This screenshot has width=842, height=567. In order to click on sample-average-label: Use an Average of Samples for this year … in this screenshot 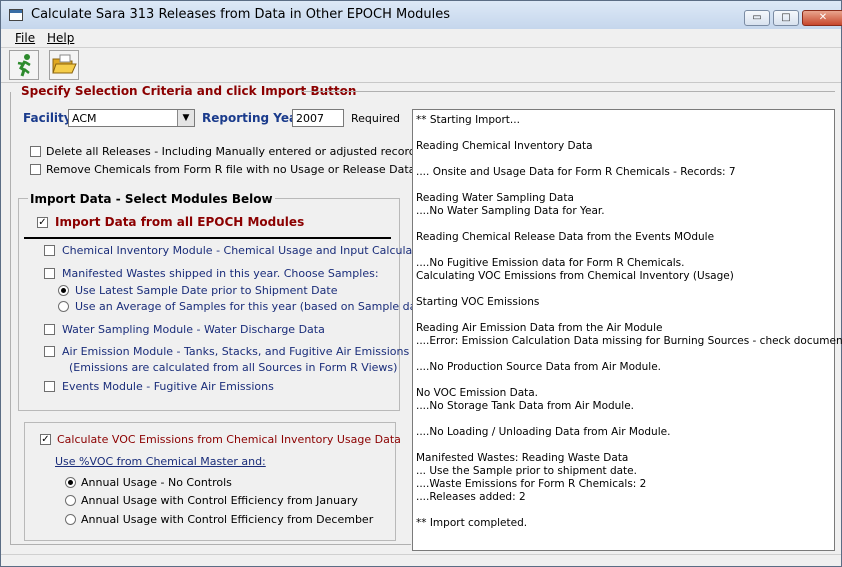, I will do `click(253, 306)`.